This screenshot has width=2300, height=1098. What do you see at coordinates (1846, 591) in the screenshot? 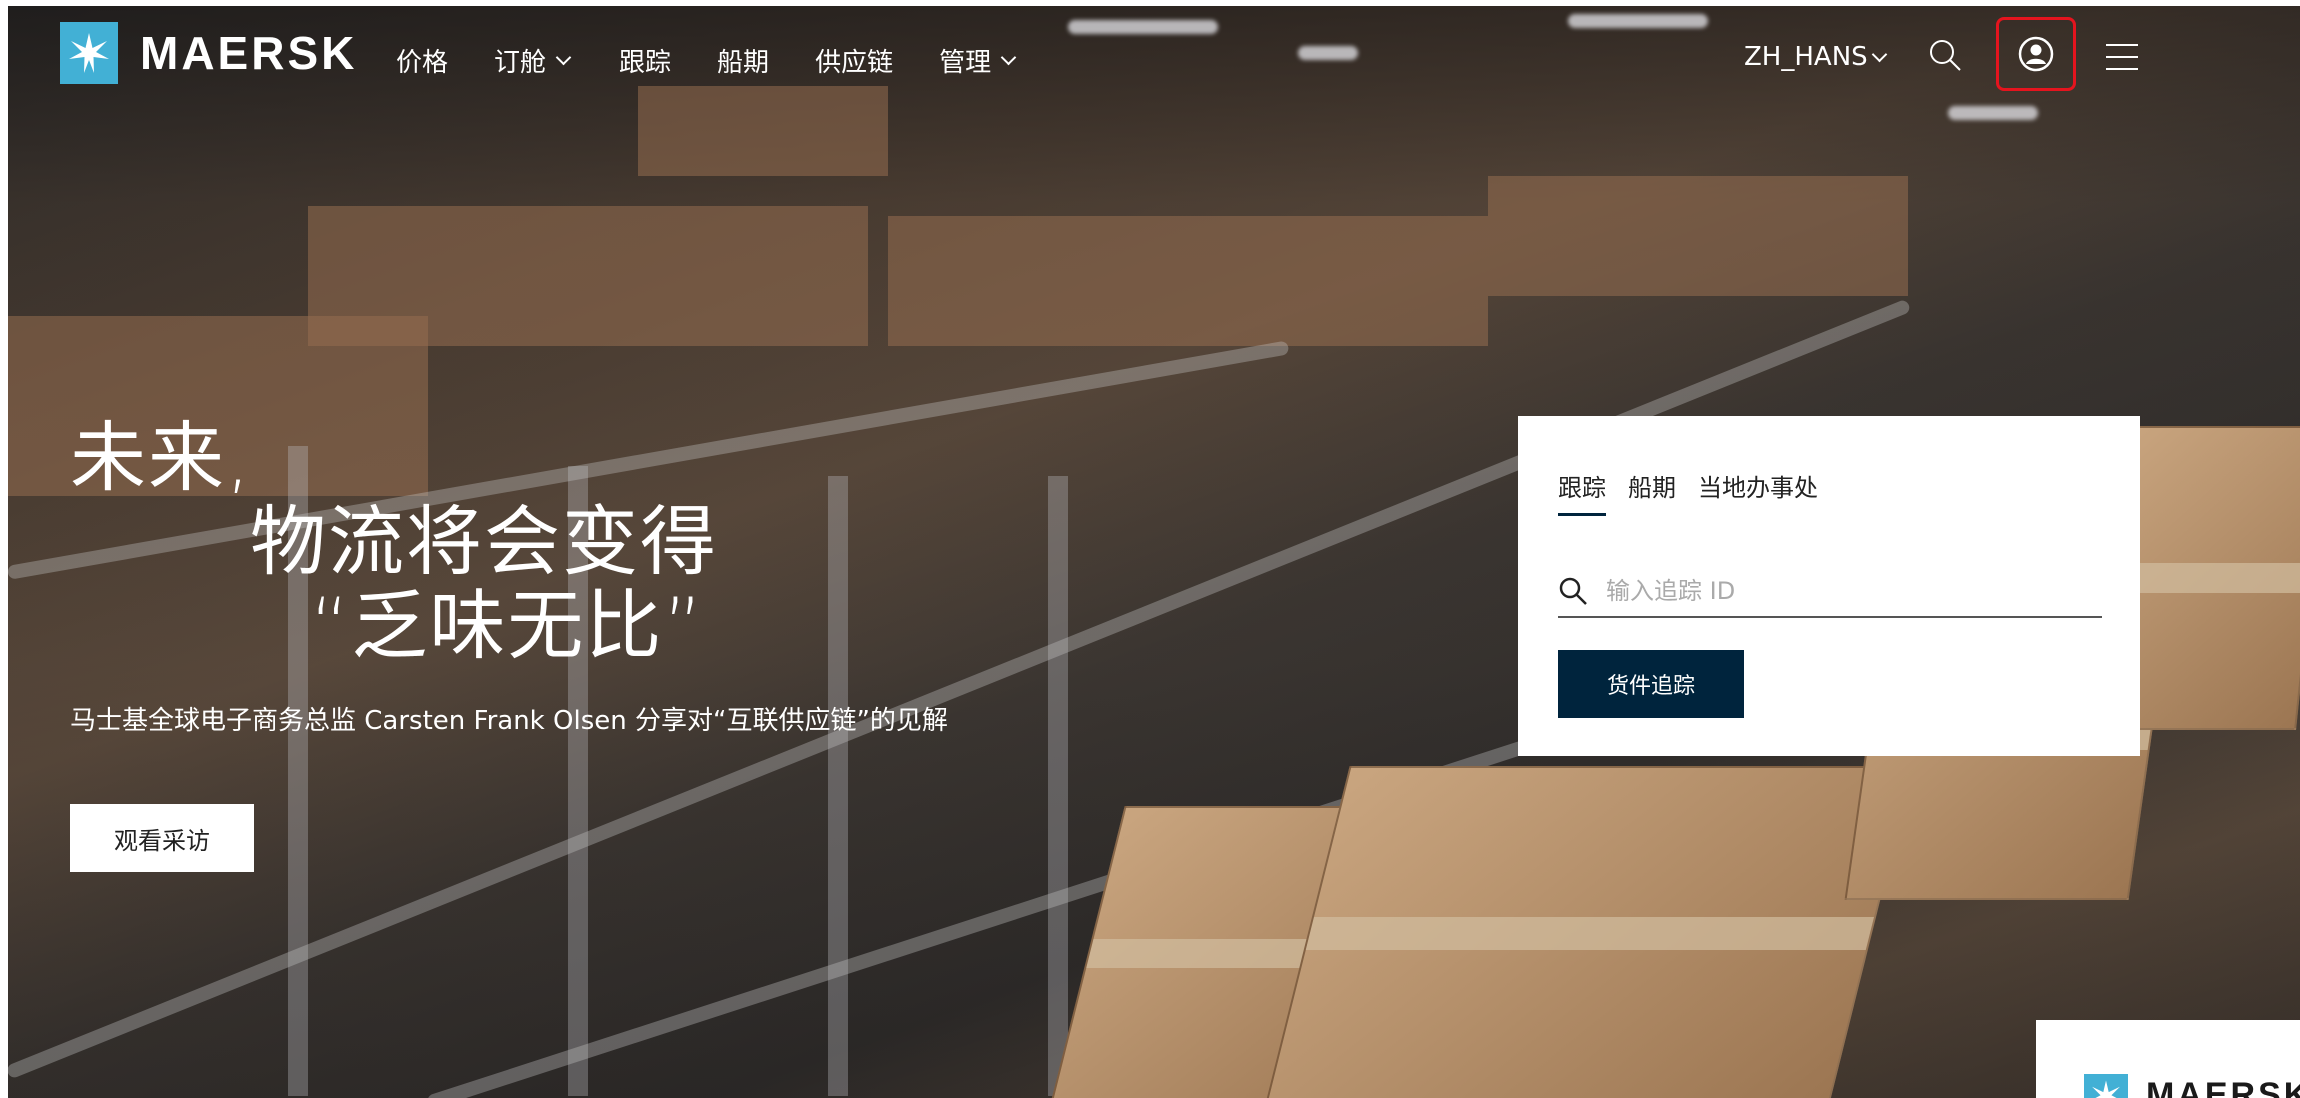
I see `tracking-id-input` at bounding box center [1846, 591].